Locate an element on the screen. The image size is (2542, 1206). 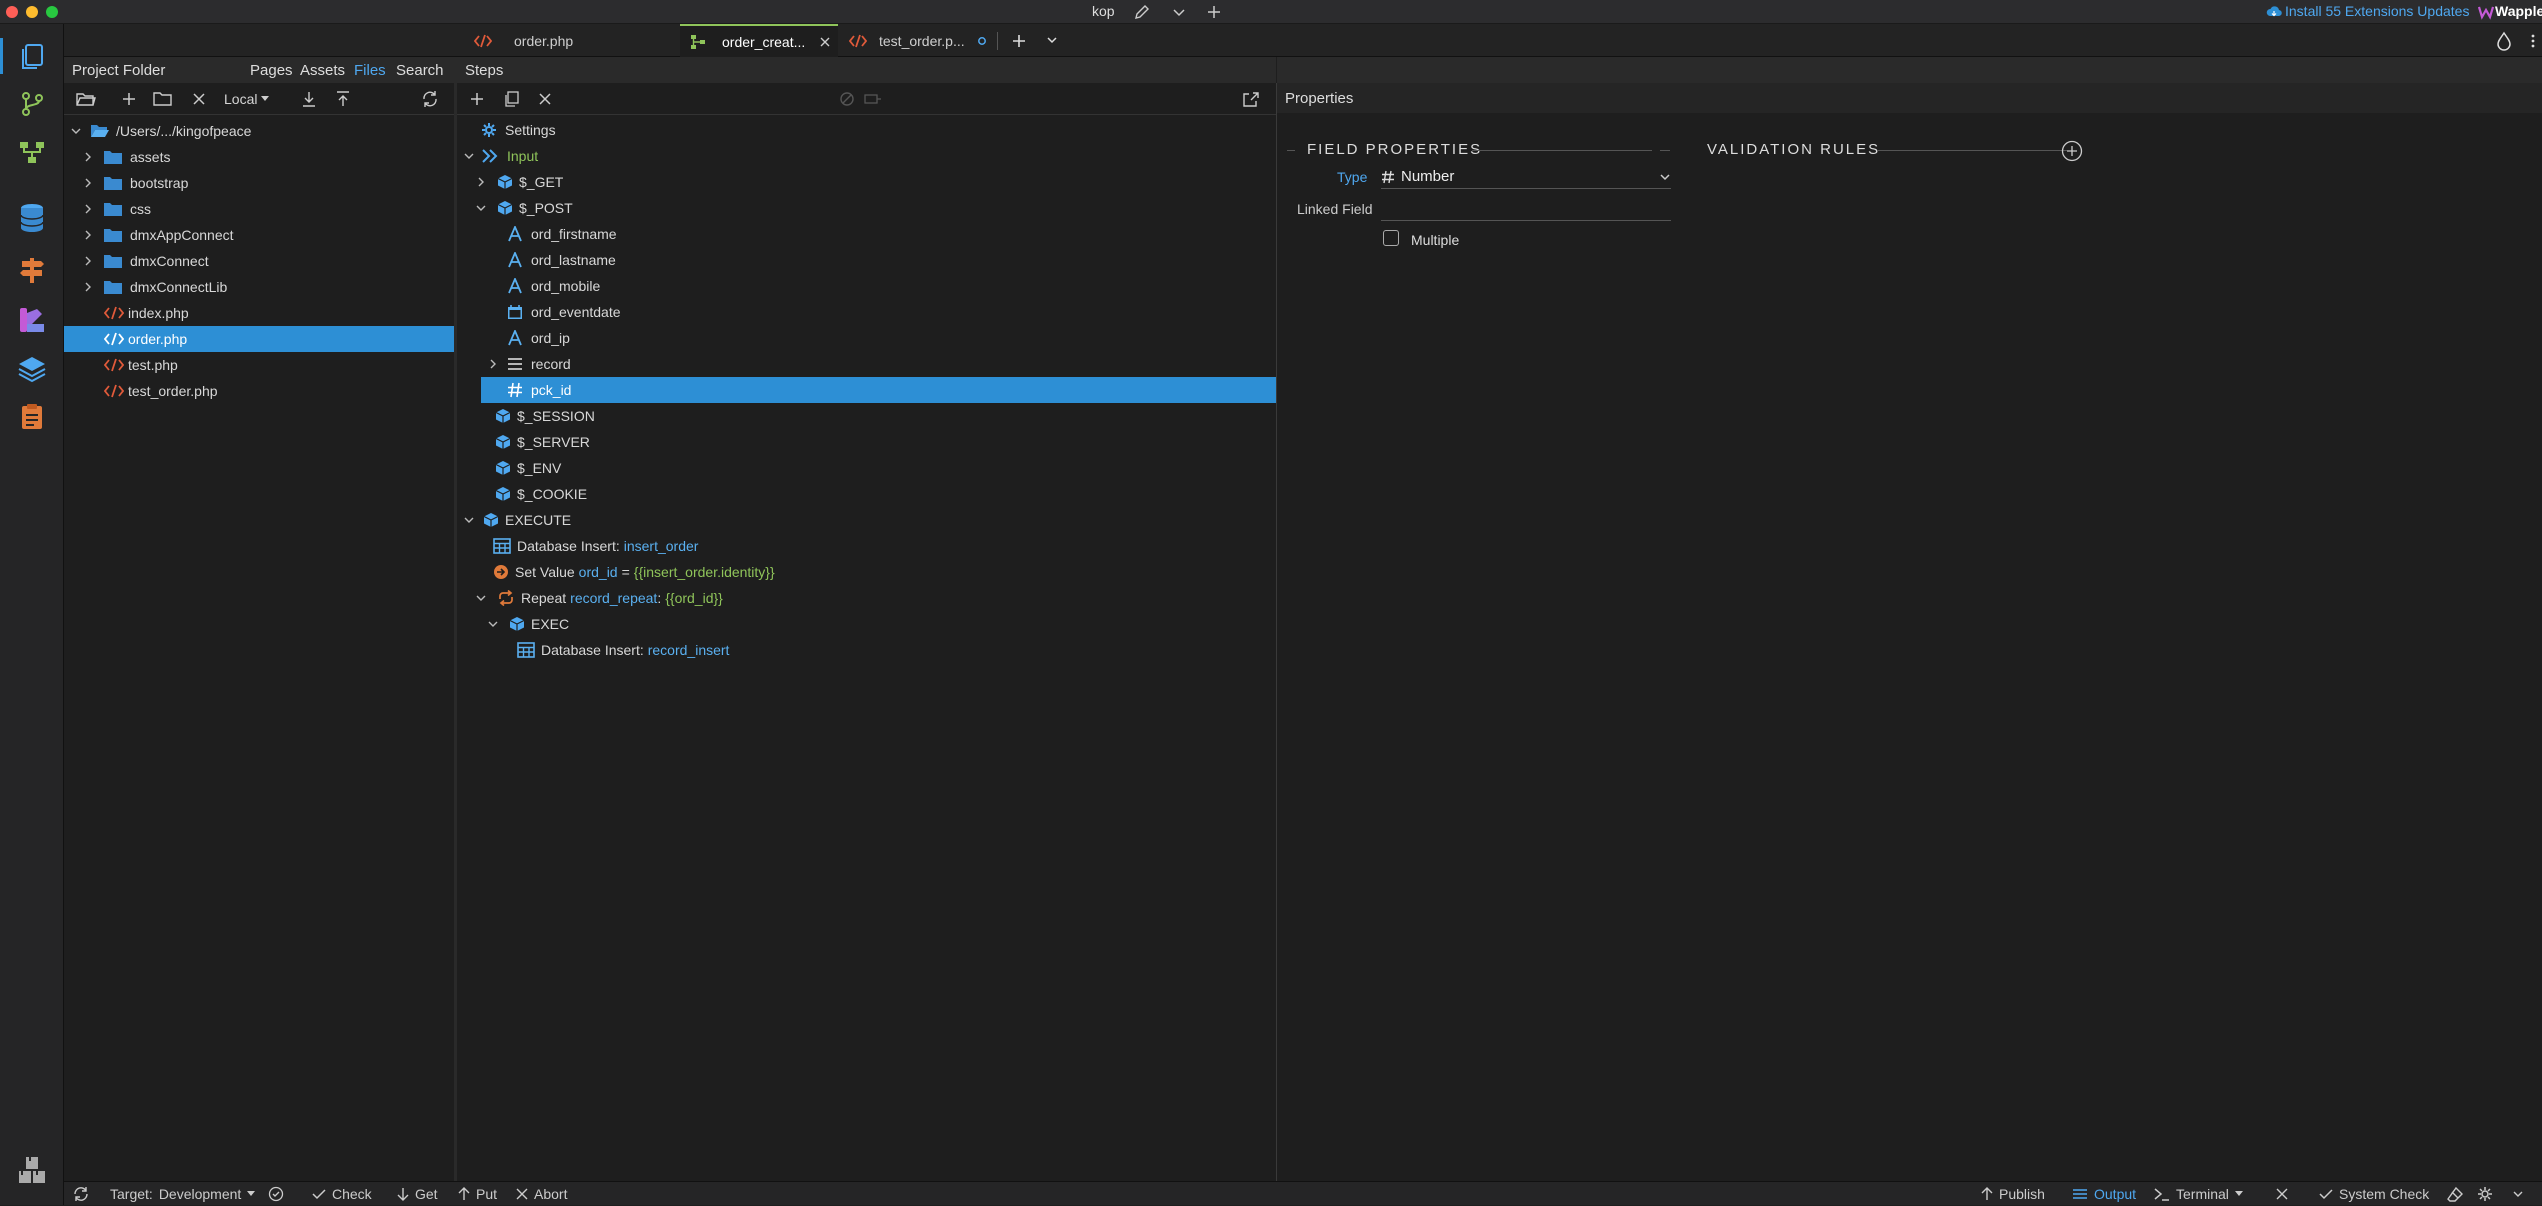
terminal-tab: Terminal is located at coordinates (2198, 1194).